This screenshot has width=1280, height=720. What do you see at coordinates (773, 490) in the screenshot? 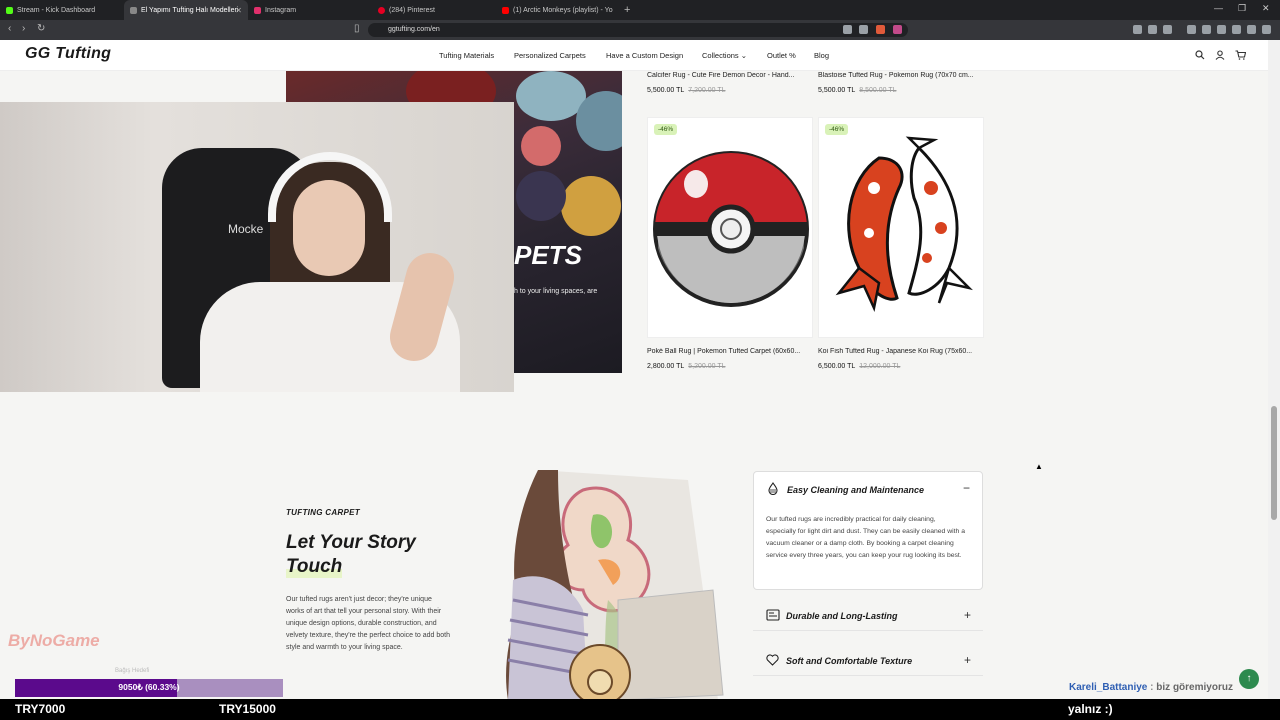
I see `droplet-icon` at bounding box center [773, 490].